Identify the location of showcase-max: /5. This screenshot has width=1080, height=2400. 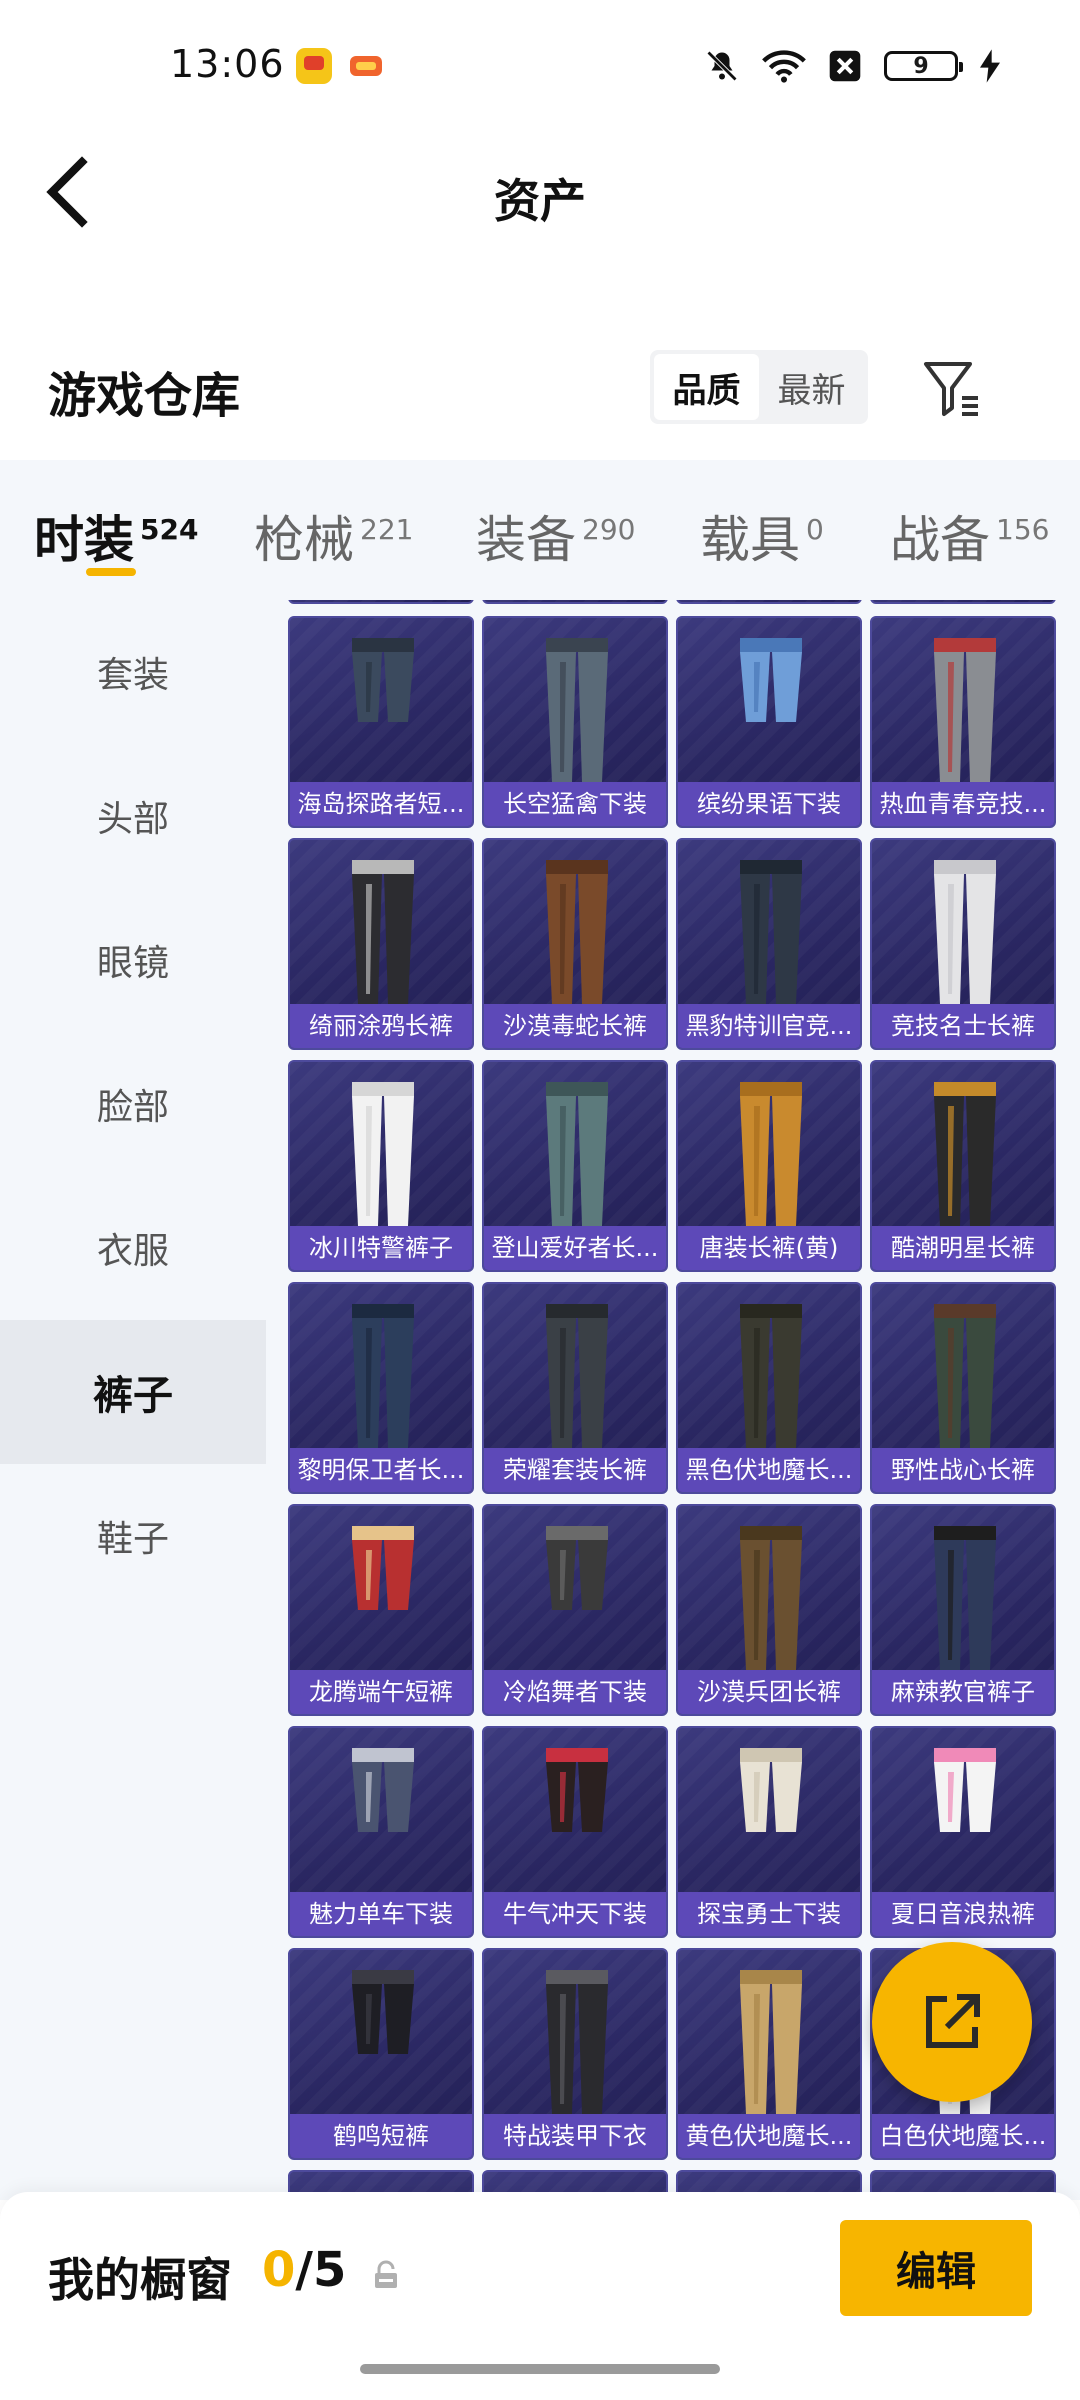
(321, 2270).